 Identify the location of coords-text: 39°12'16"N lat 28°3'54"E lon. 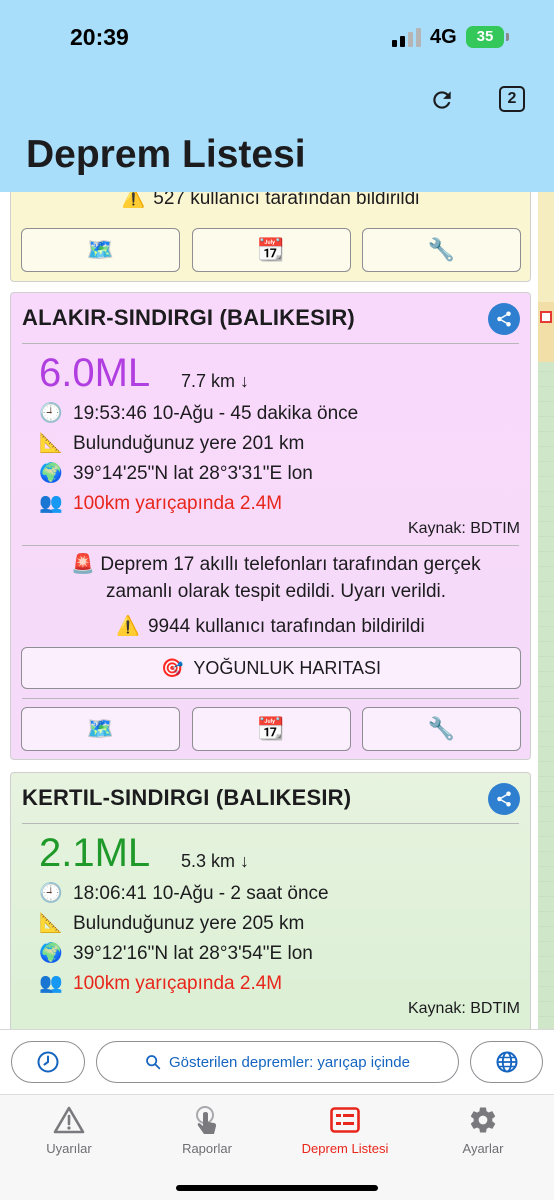
(193, 953).